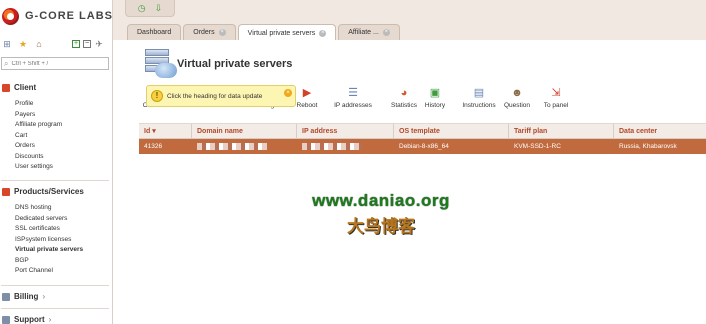 The height and width of the screenshot is (324, 706). What do you see at coordinates (49, 208) in the screenshot?
I see `sidebar-item-dns-hosting: DNS hosting` at bounding box center [49, 208].